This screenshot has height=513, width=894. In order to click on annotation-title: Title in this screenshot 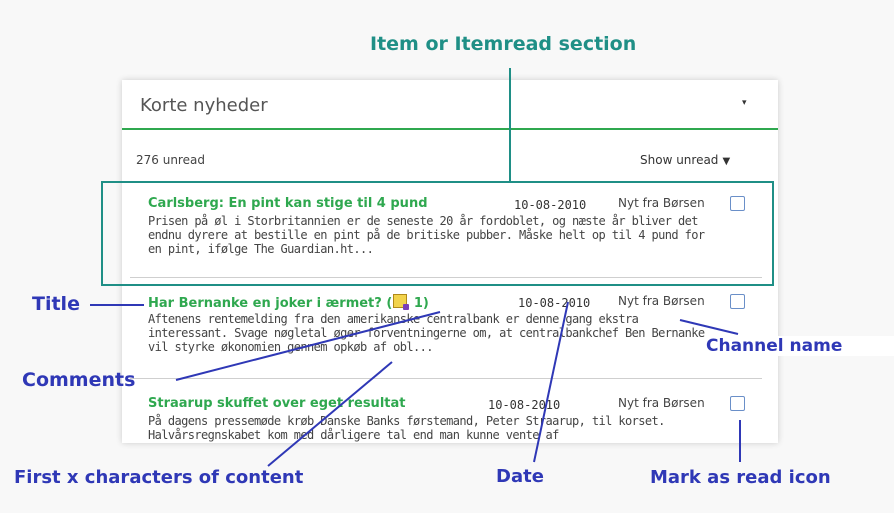, I will do `click(56, 304)`.